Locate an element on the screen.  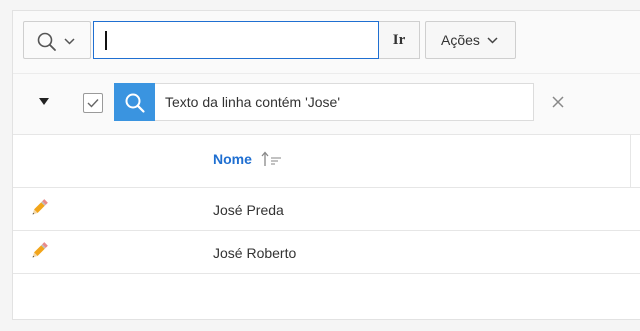
close-icon is located at coordinates (558, 102).